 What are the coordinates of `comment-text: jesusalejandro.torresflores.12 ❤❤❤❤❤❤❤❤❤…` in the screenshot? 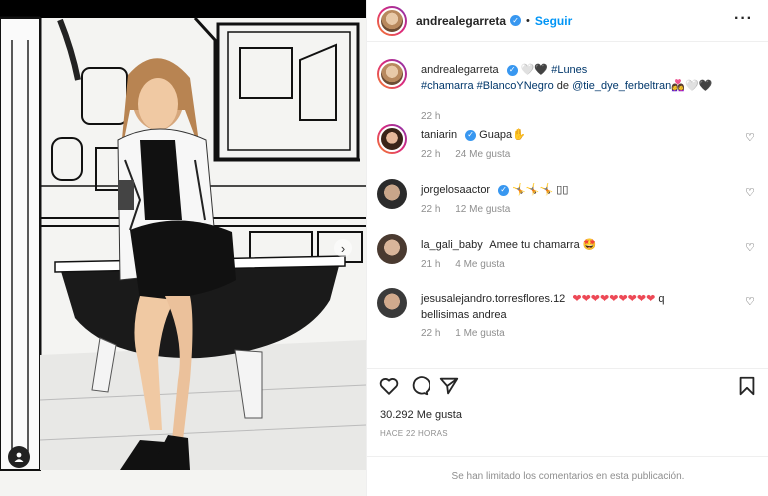 It's located at (571, 307).